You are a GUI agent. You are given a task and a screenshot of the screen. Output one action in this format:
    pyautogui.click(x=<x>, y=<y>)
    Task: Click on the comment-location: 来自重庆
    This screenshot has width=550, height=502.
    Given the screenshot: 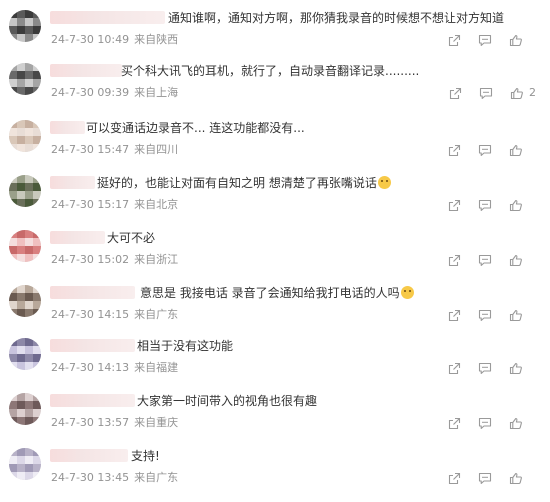 What is the action you would take?
    pyautogui.click(x=156, y=422)
    